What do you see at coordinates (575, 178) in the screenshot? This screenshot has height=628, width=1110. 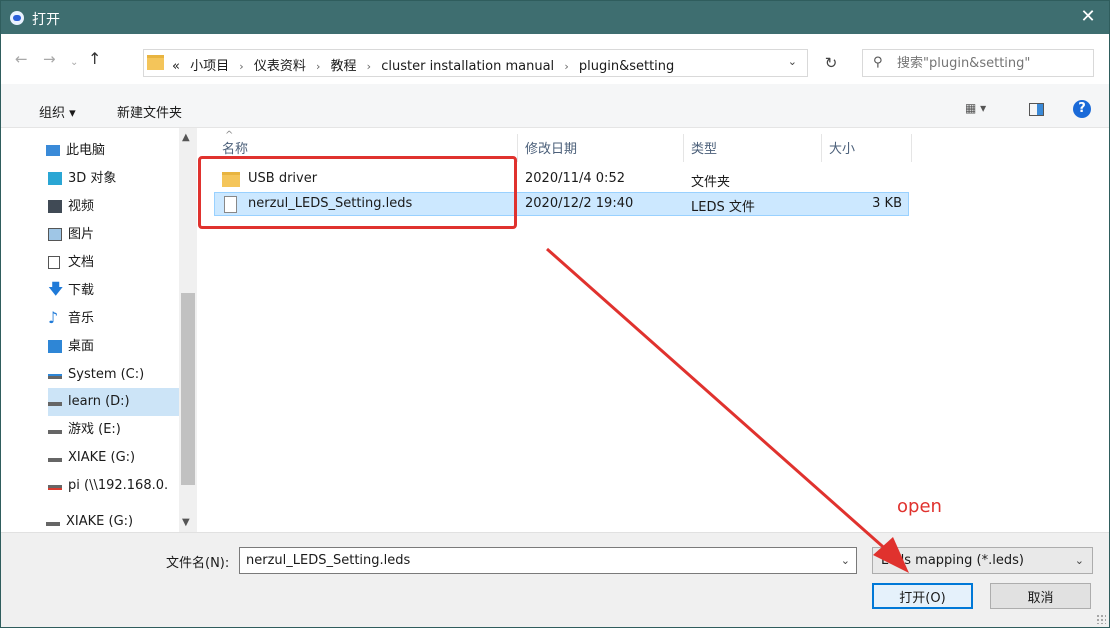 I see `file-modified: 2020/11/4 0:52` at bounding box center [575, 178].